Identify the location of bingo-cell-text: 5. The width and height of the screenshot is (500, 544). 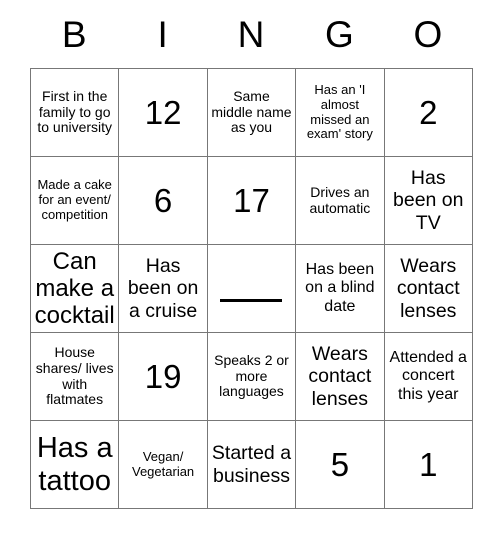
(340, 464).